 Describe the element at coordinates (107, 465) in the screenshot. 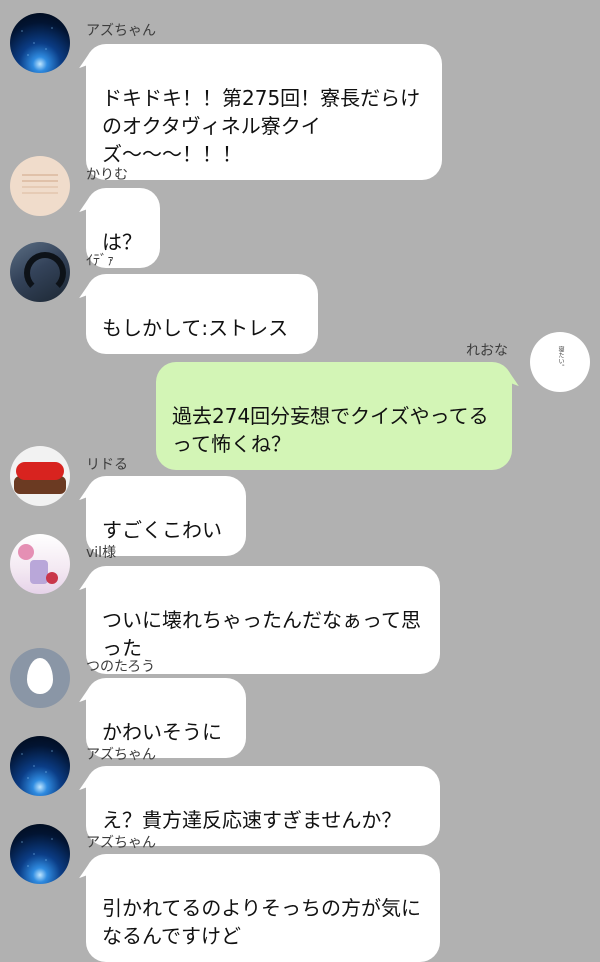

I see `sender-name: リドる` at that location.